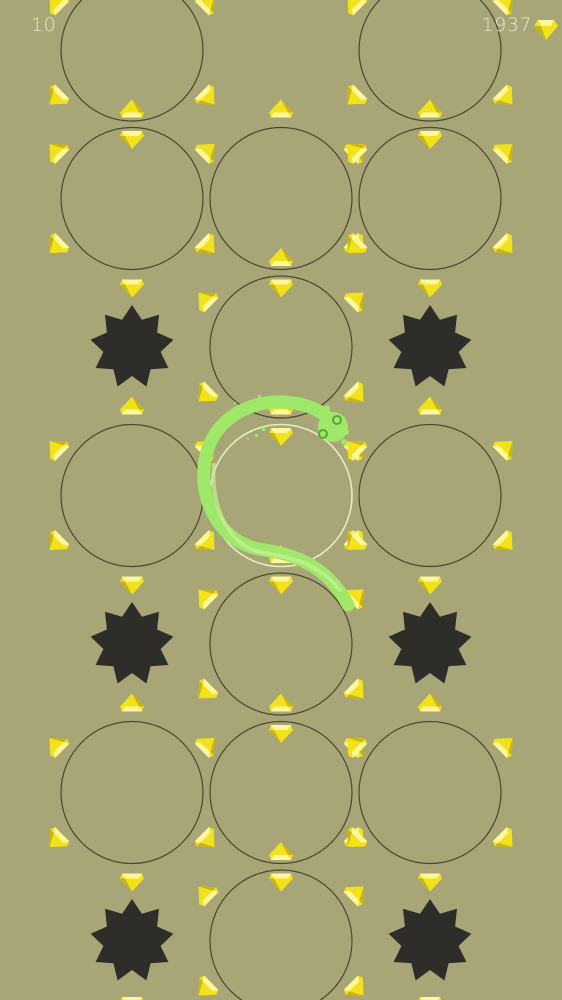 The height and width of the screenshot is (1000, 562). I want to click on snake-highlight, so click(276, 527).